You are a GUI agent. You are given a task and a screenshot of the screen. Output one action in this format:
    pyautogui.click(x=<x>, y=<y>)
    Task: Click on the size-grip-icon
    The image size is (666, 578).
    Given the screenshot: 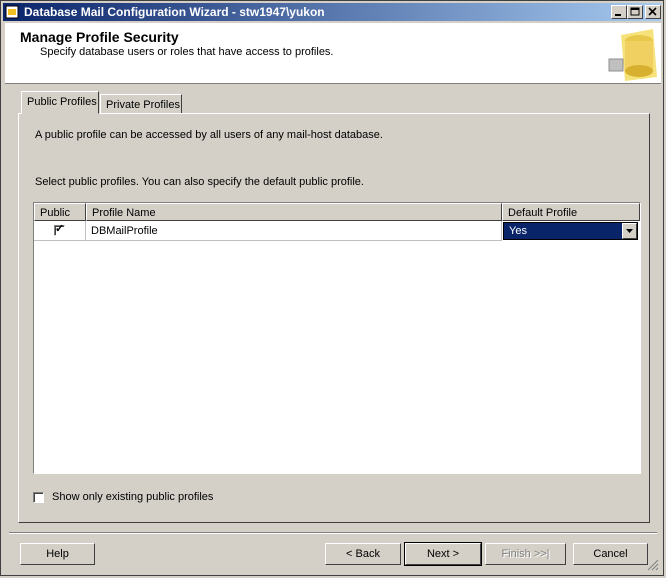 What is the action you would take?
    pyautogui.click(x=653, y=565)
    